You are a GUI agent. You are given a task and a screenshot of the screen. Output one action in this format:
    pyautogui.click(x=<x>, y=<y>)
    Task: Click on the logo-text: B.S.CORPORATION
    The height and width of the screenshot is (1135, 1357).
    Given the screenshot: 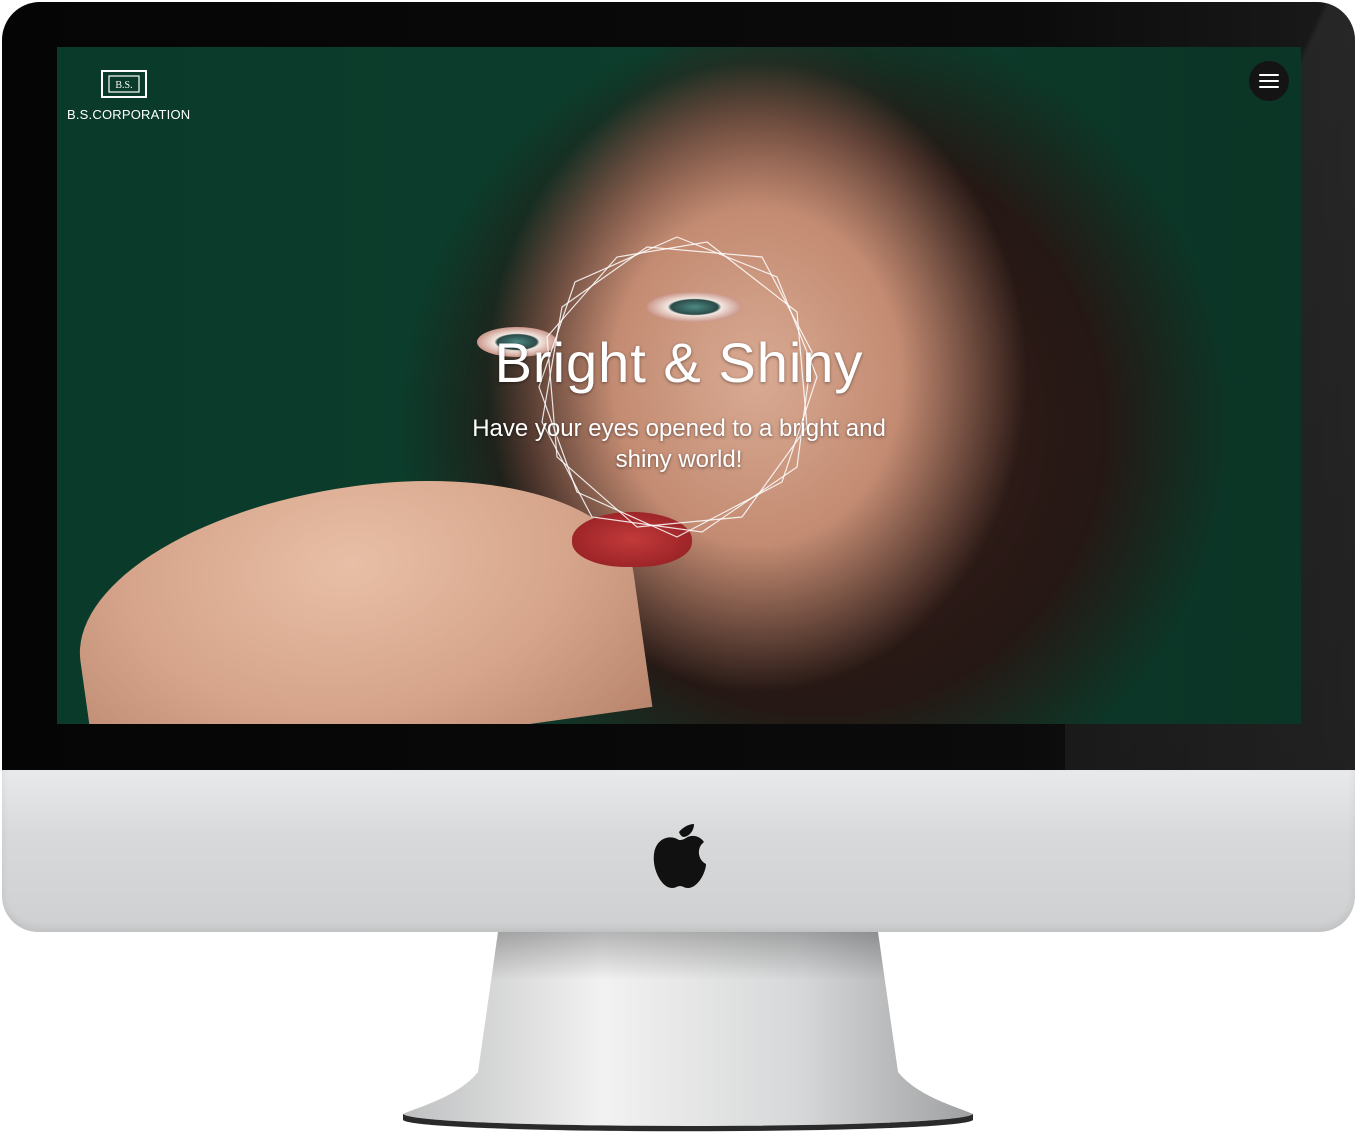 What is the action you would take?
    pyautogui.click(x=129, y=114)
    